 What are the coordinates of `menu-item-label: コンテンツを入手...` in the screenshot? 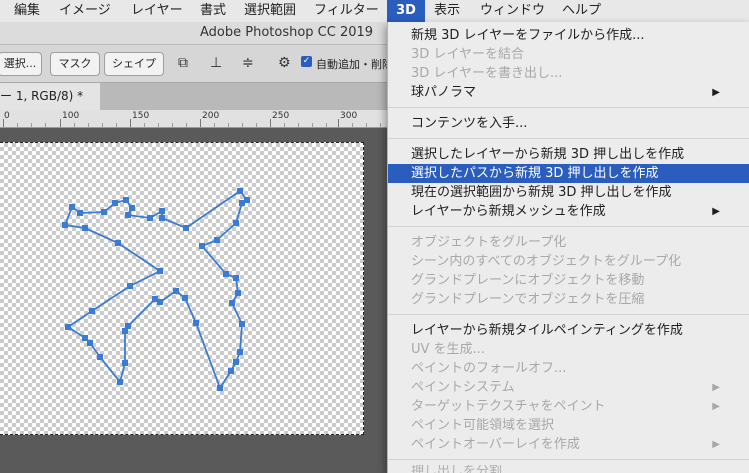 It's located at (469, 123).